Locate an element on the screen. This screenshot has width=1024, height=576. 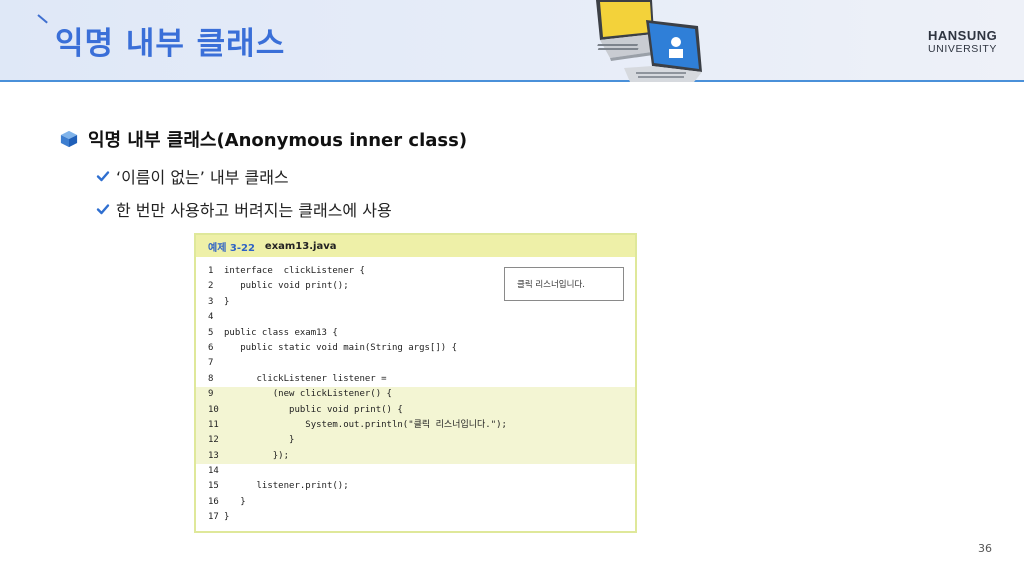
line-code: listener.print(); is located at coordinates (286, 486).